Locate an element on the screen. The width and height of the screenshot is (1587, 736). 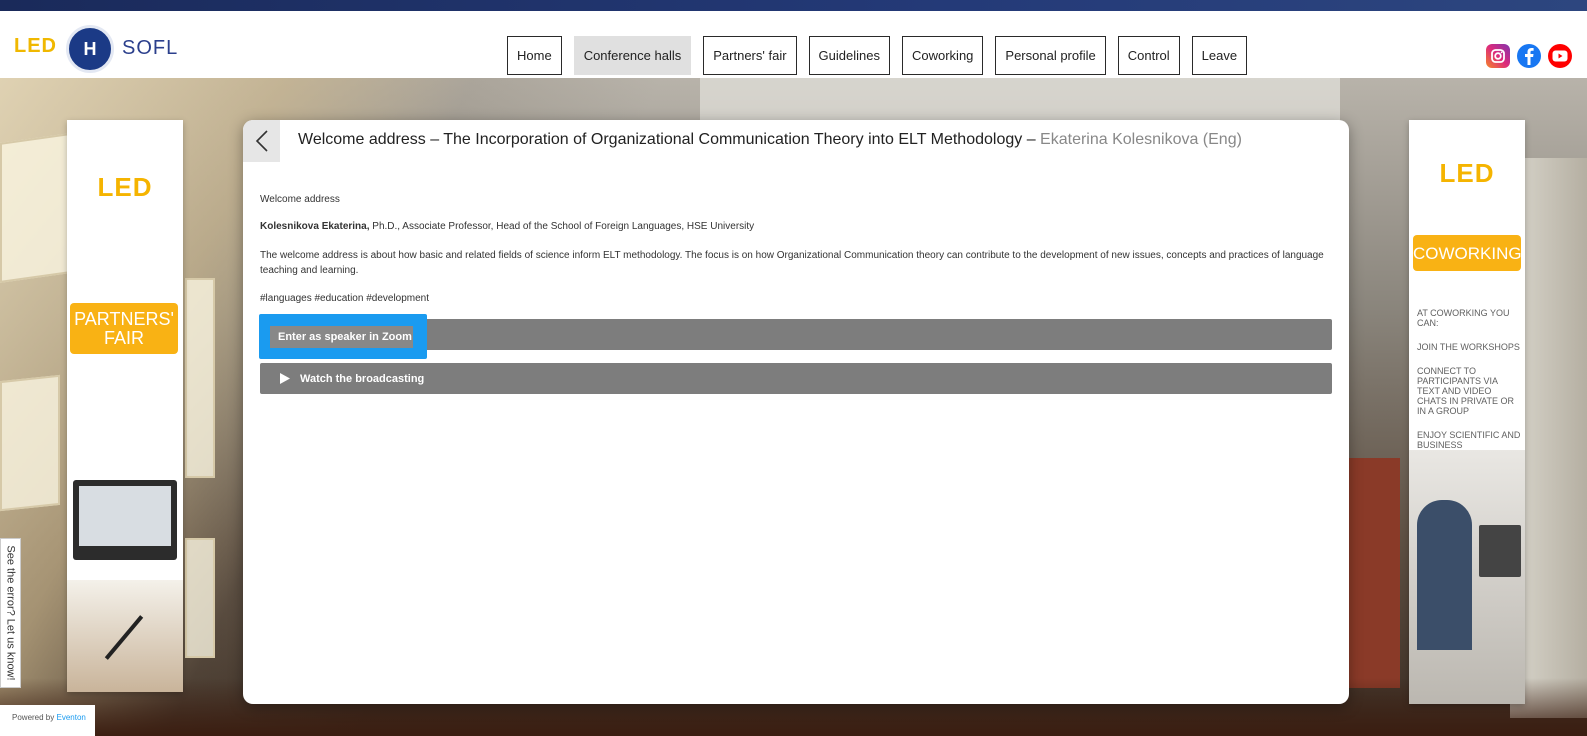
nav-control-button: Control is located at coordinates (1148, 55).